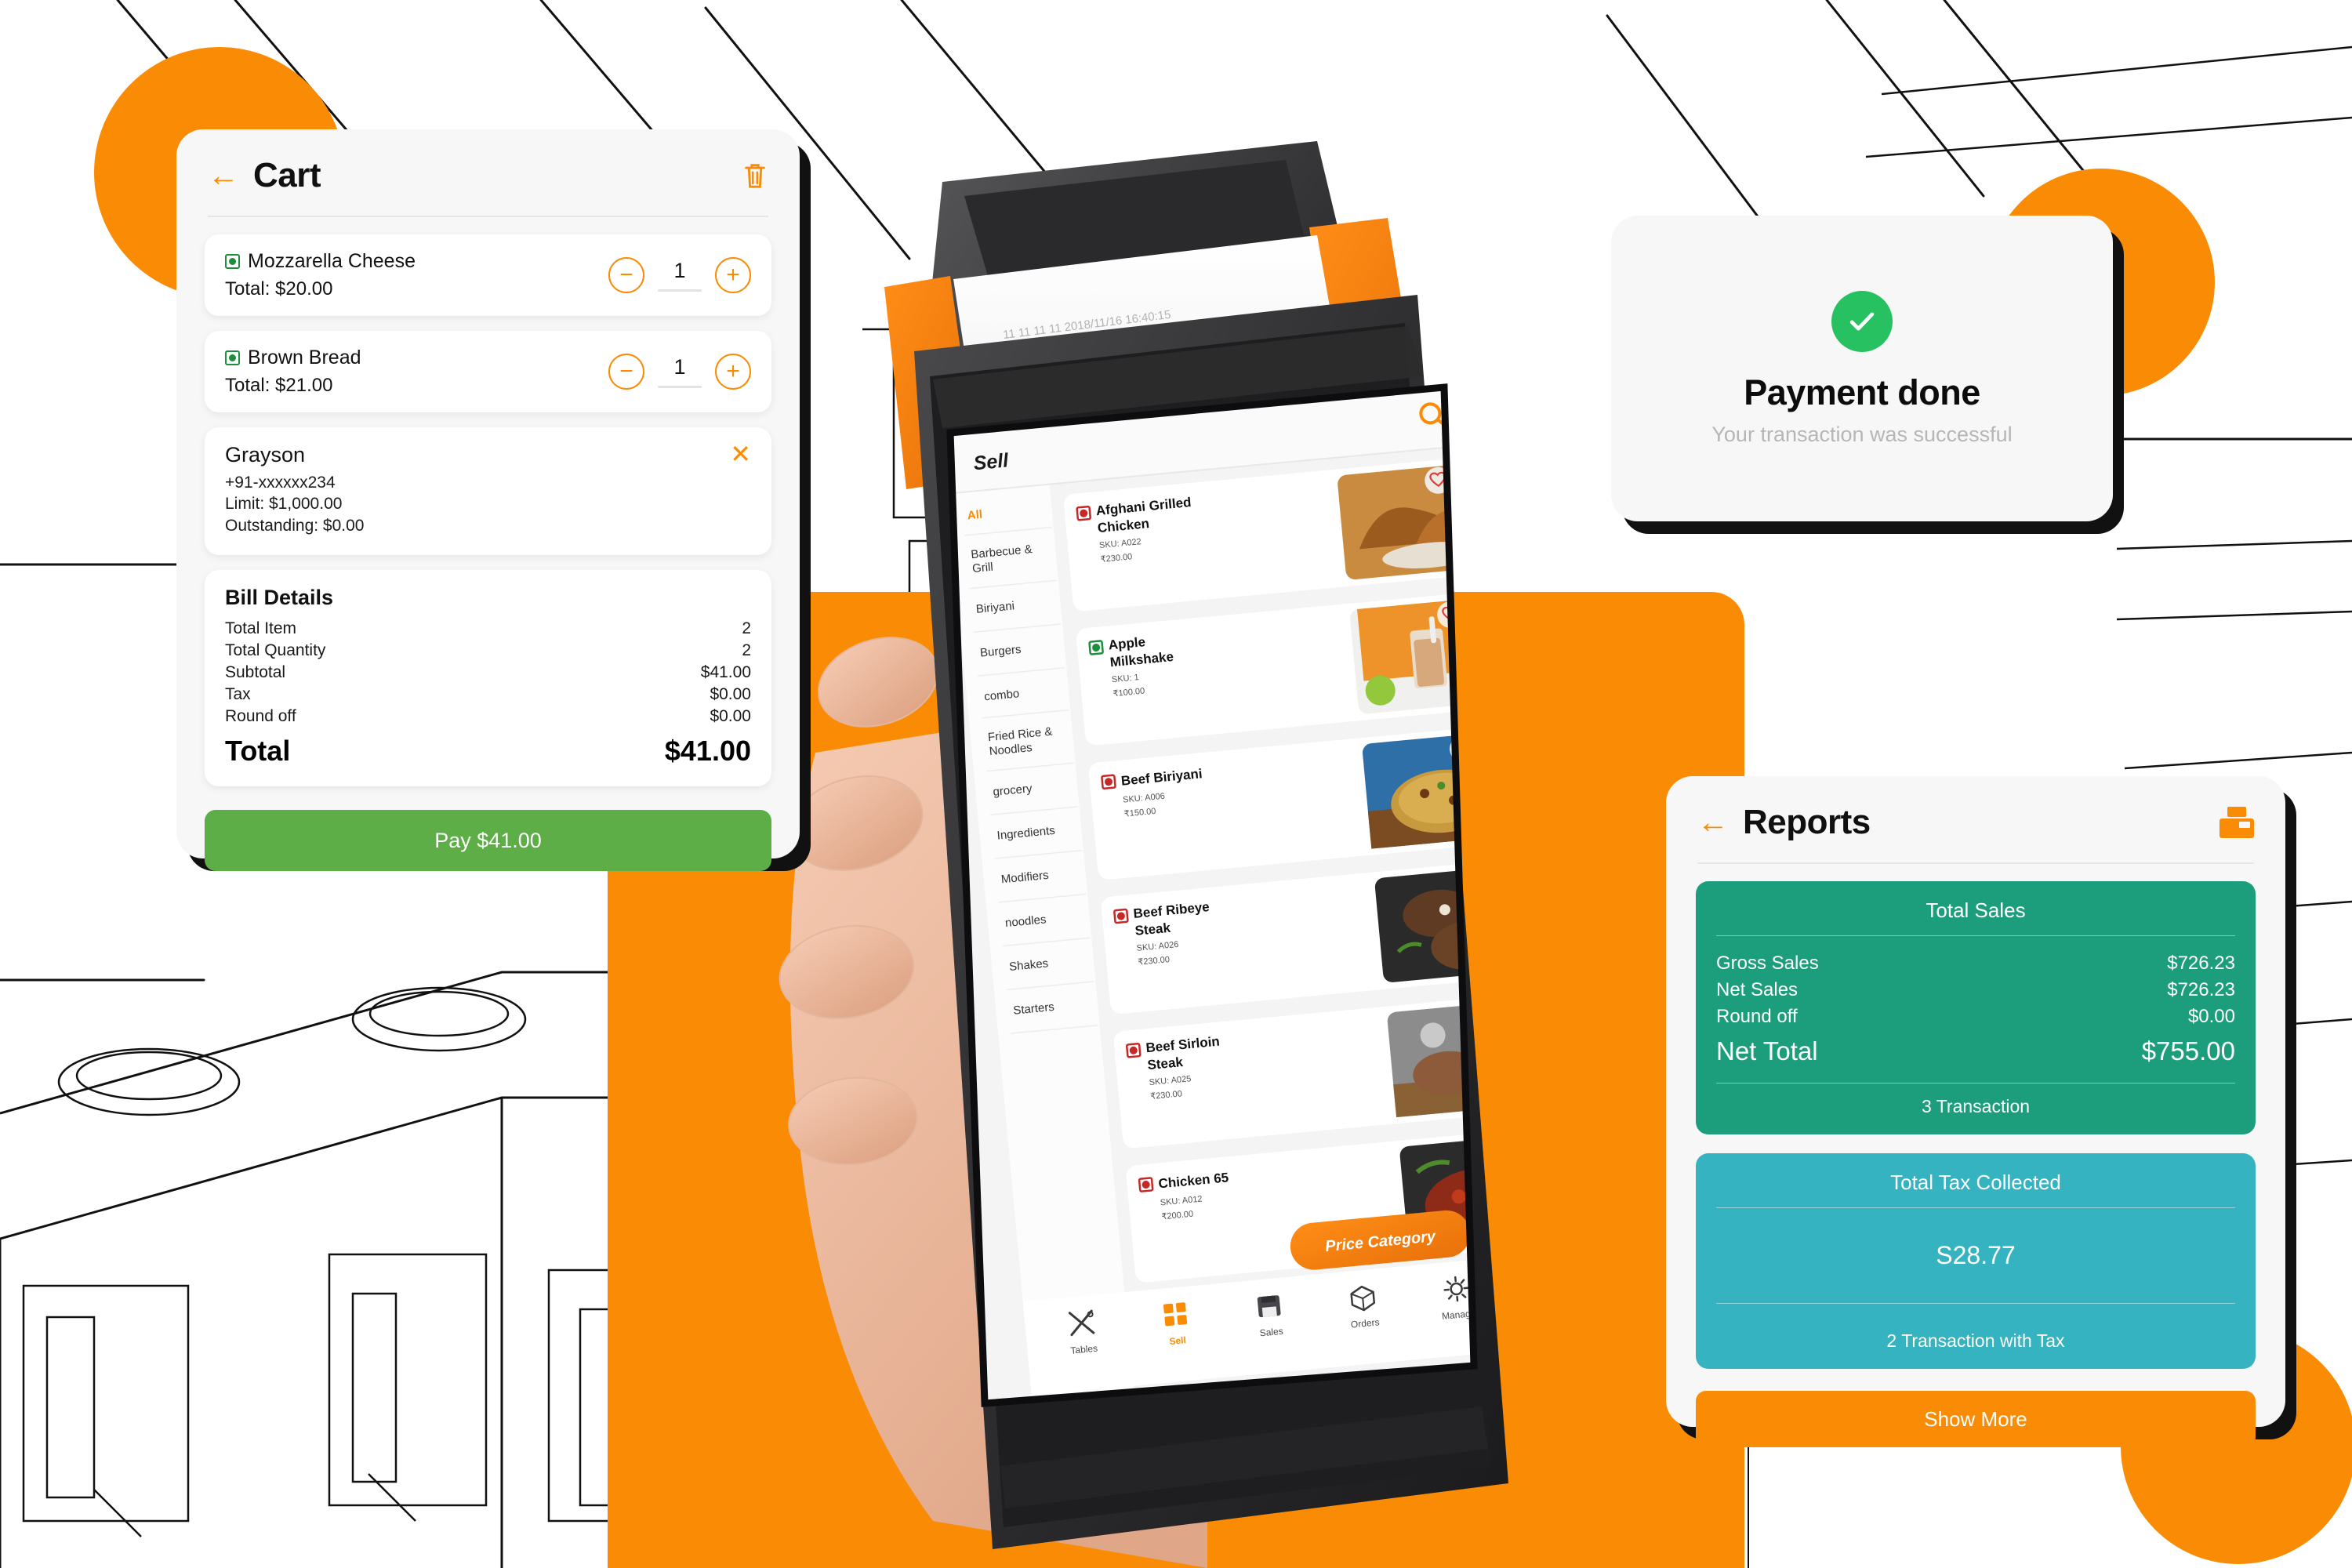 The width and height of the screenshot is (2352, 1568). Describe the element at coordinates (707, 750) in the screenshot. I see `grand-total-value: $41.00` at that location.